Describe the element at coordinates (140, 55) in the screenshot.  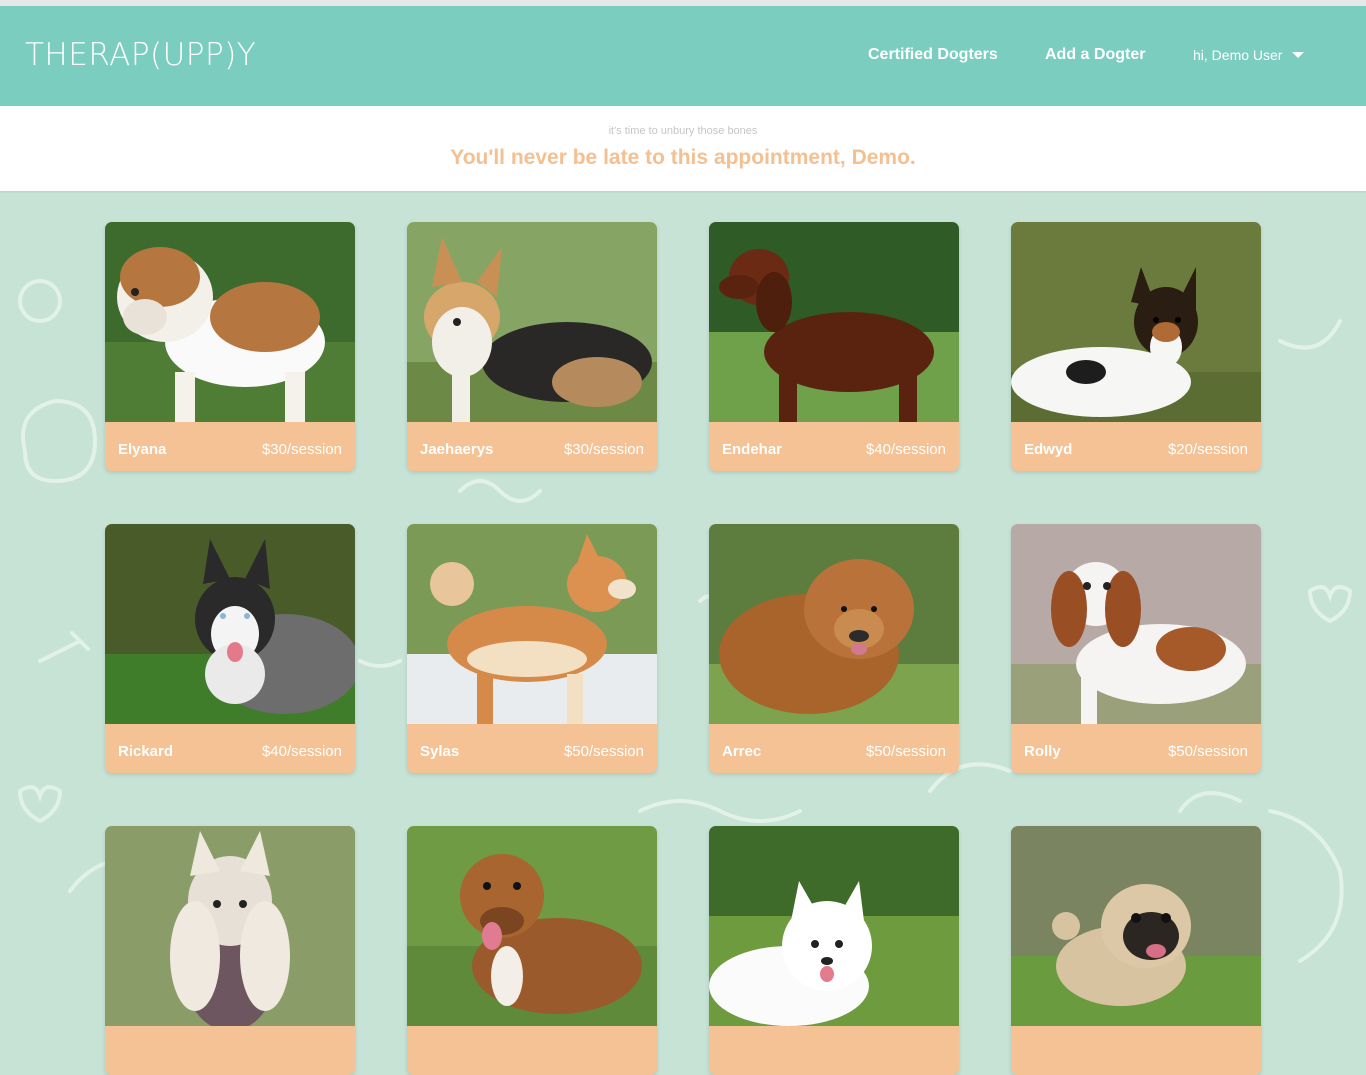
I see `site-logo: THERAP(UPP)Y` at that location.